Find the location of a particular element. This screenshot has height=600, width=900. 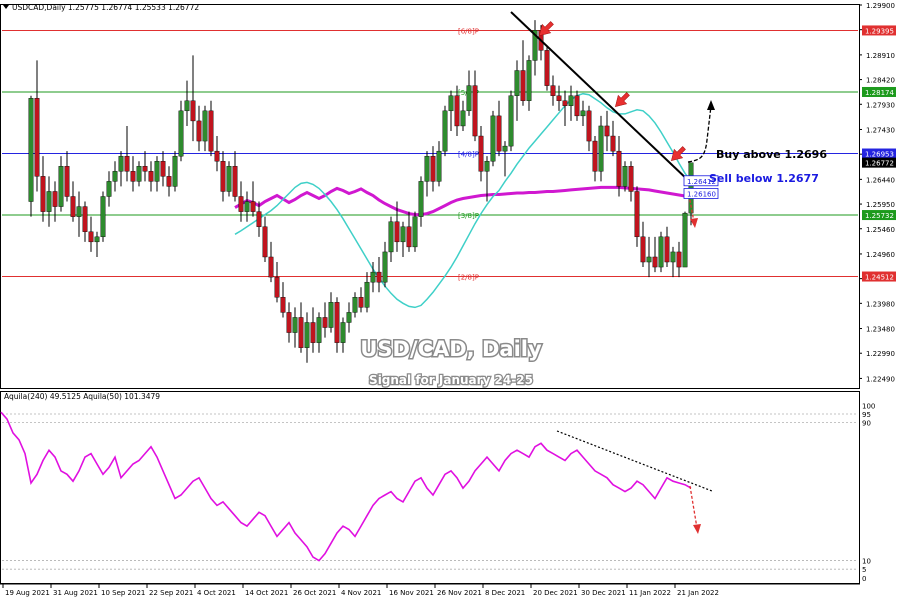

level-label-0: [6/8]P is located at coordinates (468, 31).